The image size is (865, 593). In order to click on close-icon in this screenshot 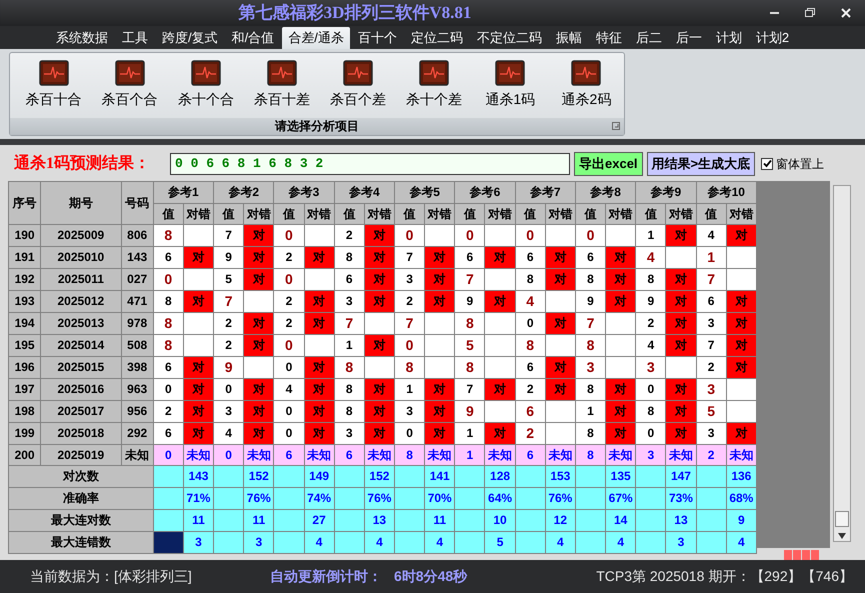, I will do `click(846, 13)`.